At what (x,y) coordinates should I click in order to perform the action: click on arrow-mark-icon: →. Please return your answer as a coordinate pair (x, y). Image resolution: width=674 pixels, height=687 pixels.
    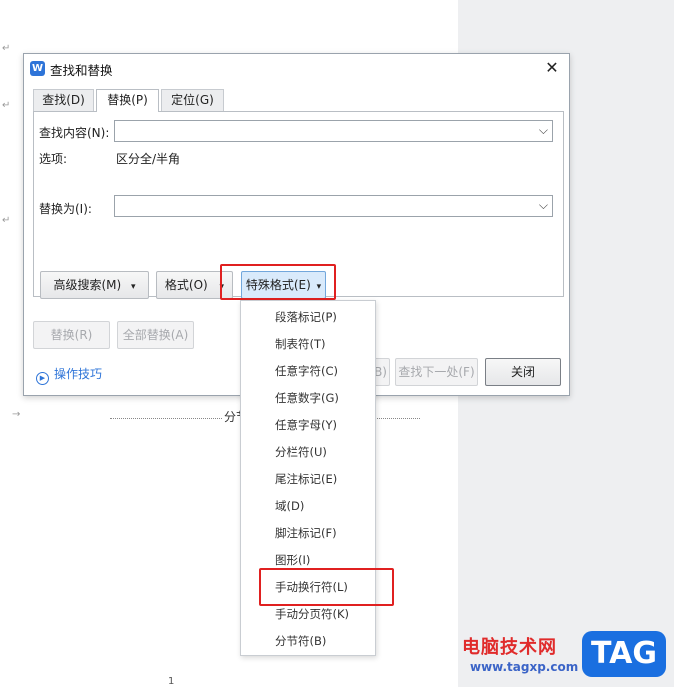
    Looking at the image, I should click on (16, 414).